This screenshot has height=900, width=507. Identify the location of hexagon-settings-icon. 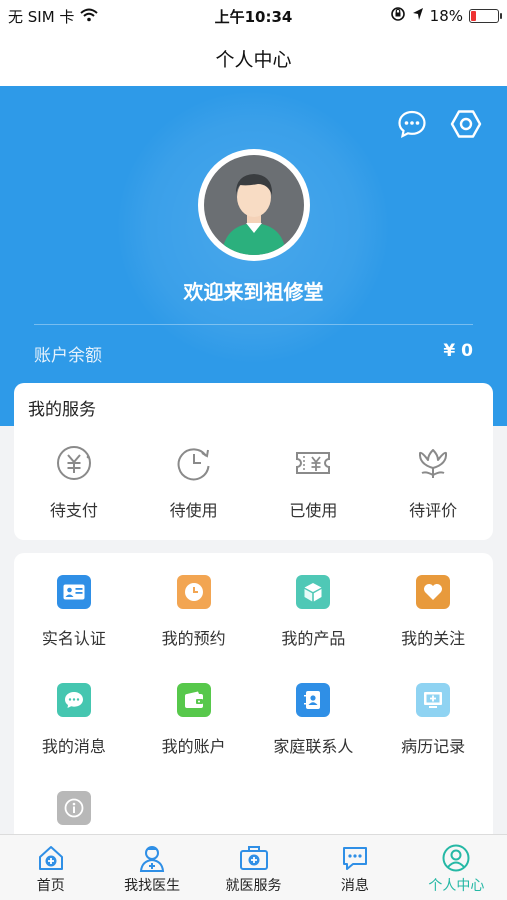
(466, 124).